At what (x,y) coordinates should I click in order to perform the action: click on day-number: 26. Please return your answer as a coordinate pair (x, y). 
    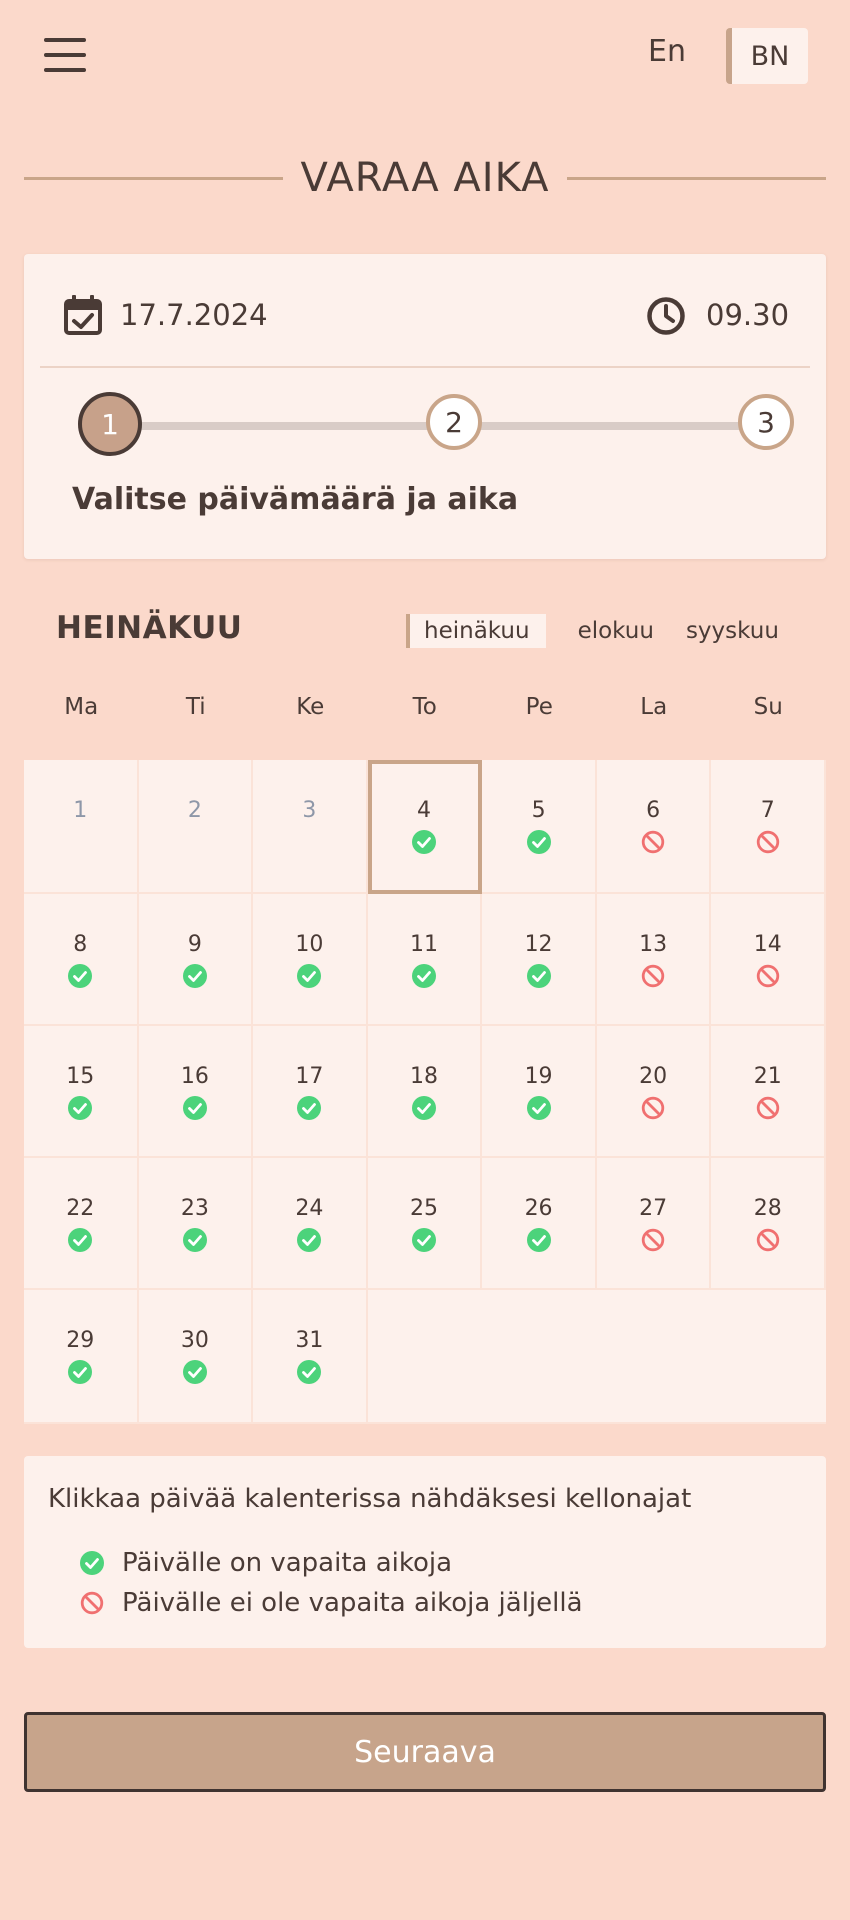
    Looking at the image, I should click on (538, 1208).